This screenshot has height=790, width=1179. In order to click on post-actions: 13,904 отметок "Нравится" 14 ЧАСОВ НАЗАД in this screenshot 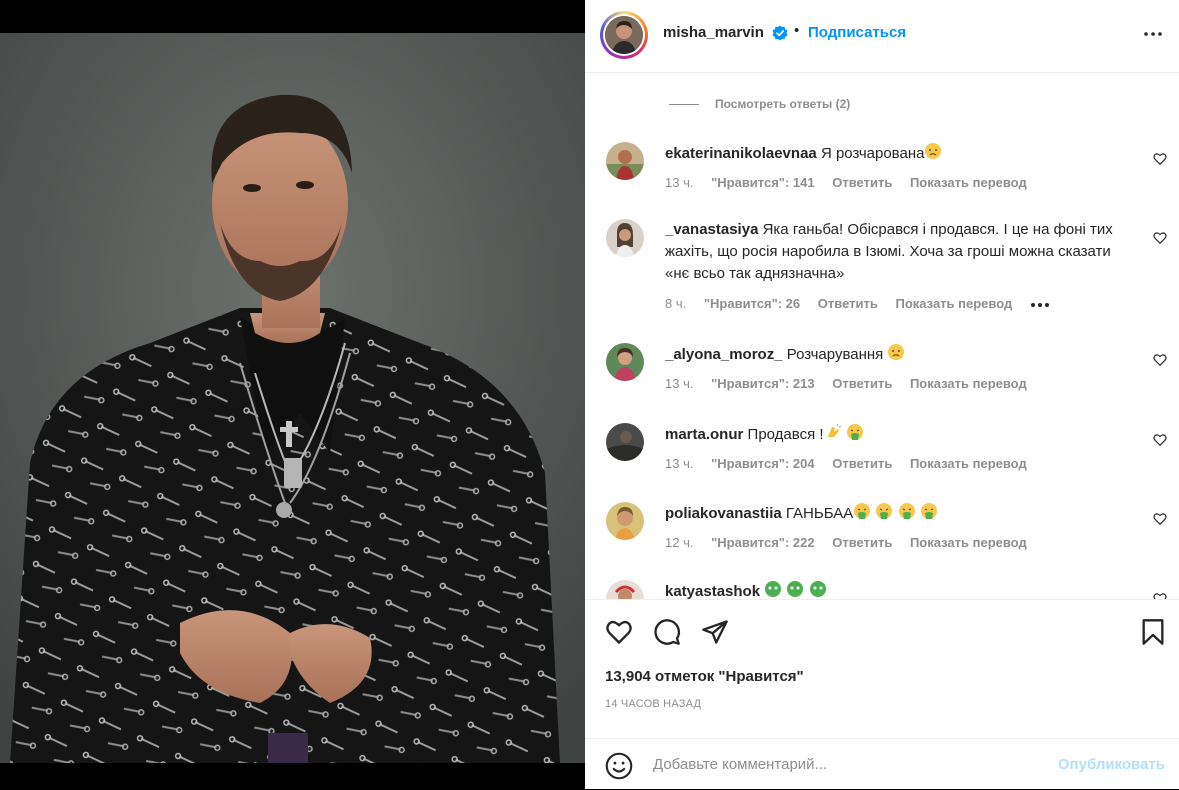, I will do `click(882, 669)`.